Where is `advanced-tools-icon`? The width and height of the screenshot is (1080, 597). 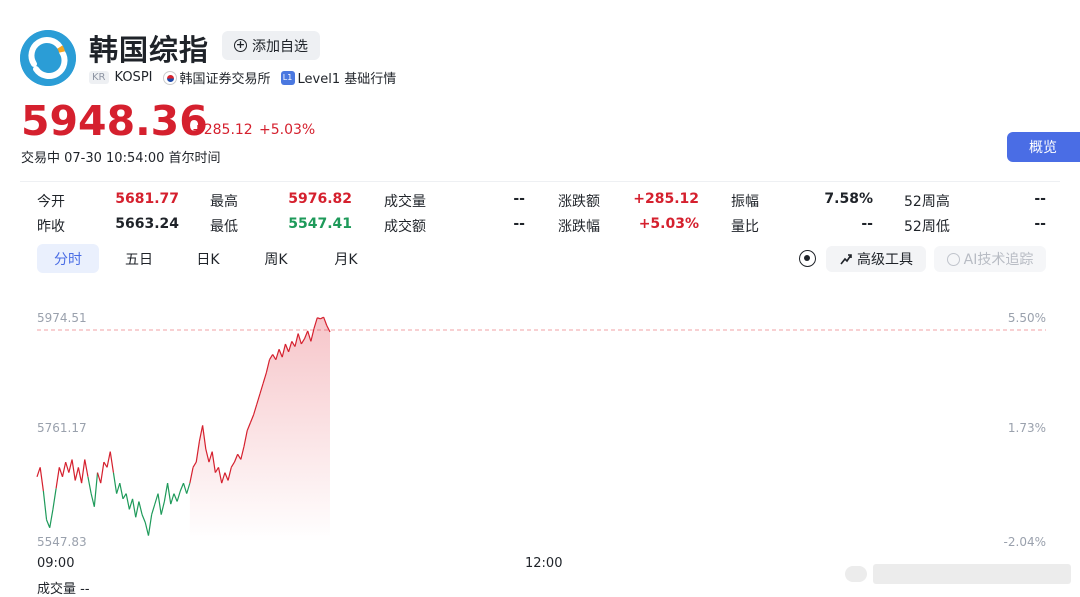
advanced-tools-icon is located at coordinates (846, 259).